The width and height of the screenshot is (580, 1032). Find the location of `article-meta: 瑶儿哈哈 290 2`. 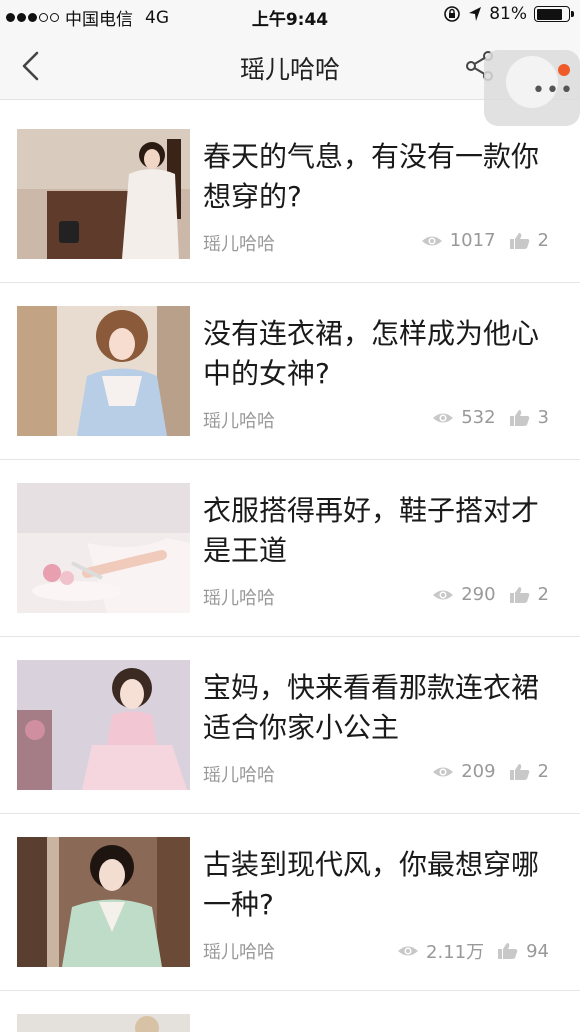

article-meta: 瑶儿哈哈 290 2 is located at coordinates (378, 597).